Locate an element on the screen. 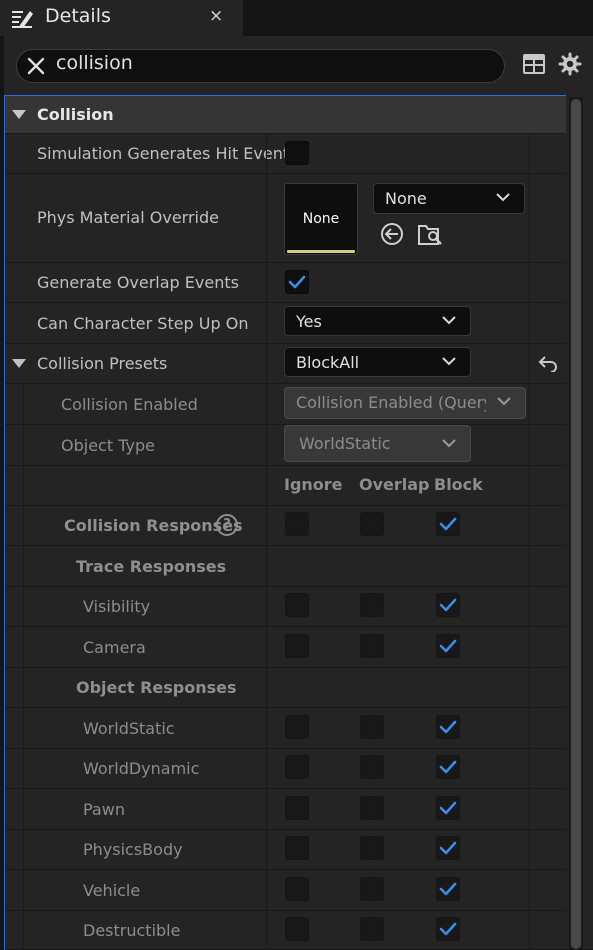 The image size is (593, 950). block-column-header: Block is located at coordinates (458, 484).